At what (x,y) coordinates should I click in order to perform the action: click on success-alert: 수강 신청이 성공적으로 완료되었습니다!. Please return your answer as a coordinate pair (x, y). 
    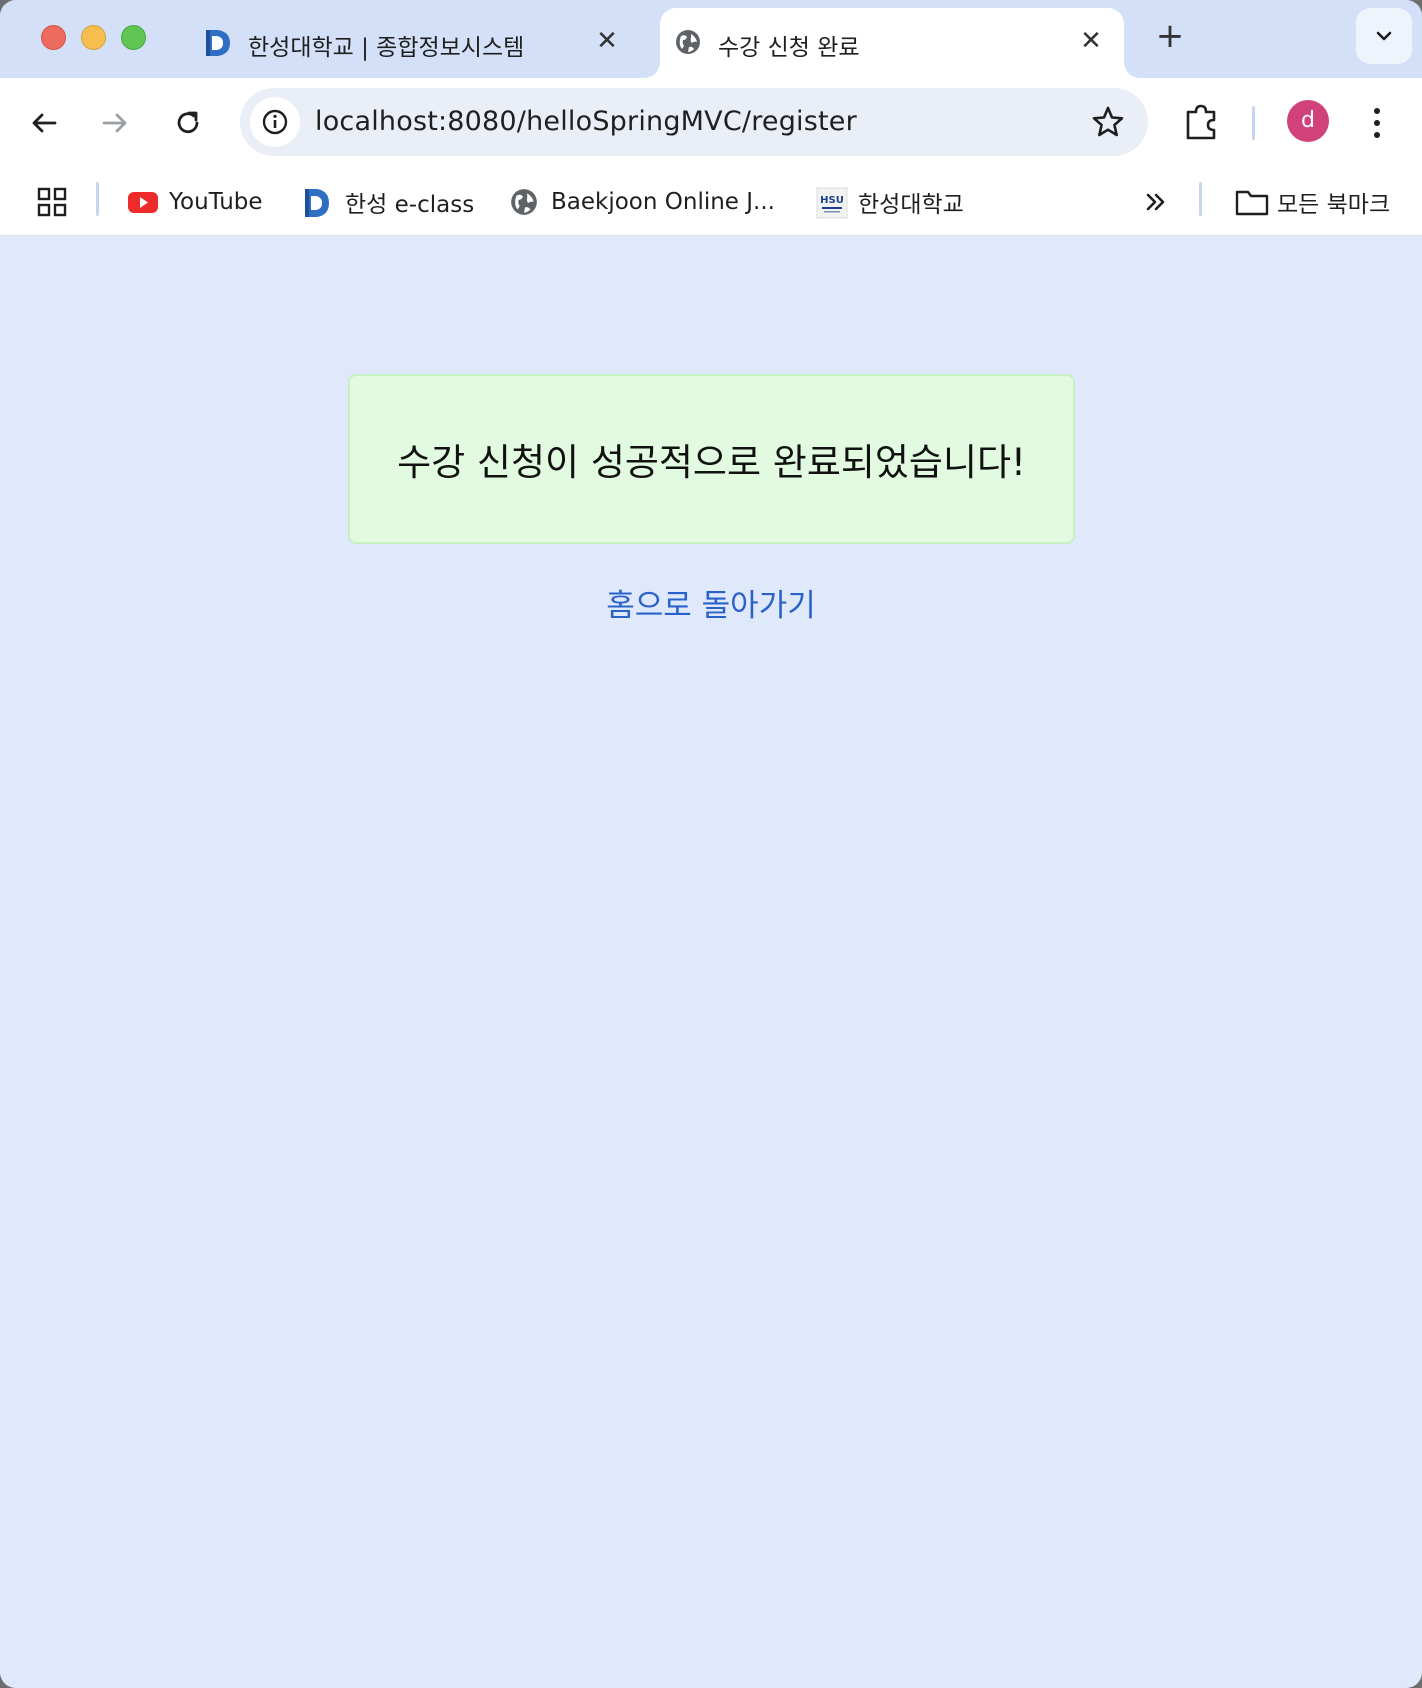
    Looking at the image, I should click on (711, 459).